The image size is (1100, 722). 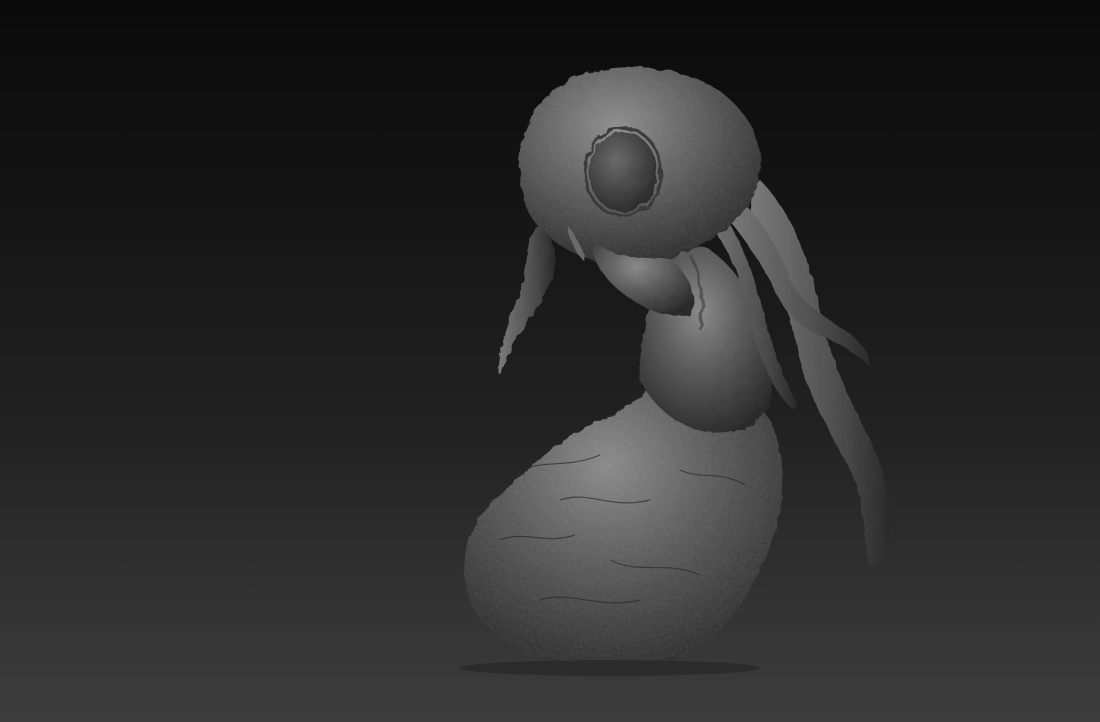 What do you see at coordinates (623, 172) in the screenshot?
I see `creature-eye` at bounding box center [623, 172].